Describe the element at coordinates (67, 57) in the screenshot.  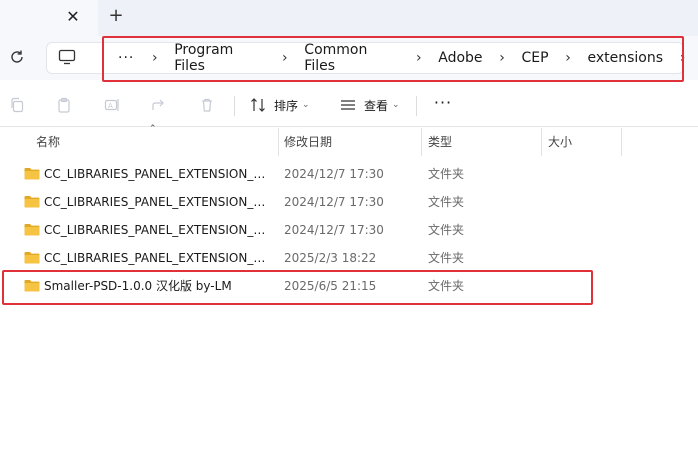
I see `this-pc-icon` at that location.